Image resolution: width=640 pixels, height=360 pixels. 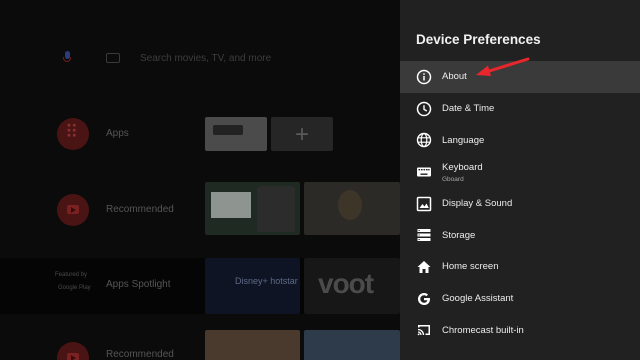 I want to click on recommended-row-label: Recommended, so click(x=140, y=209).